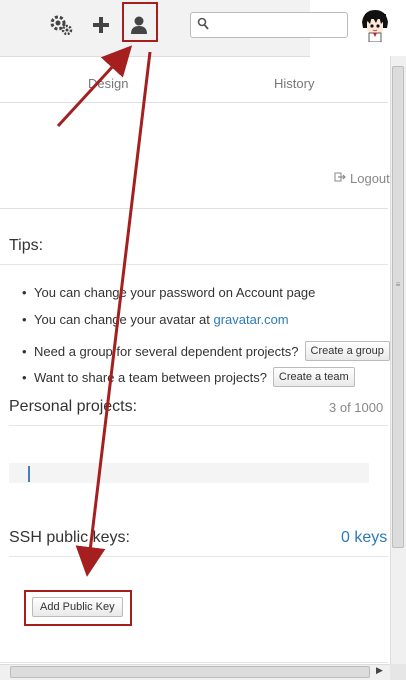  What do you see at coordinates (189, 473) in the screenshot?
I see `projects-list` at bounding box center [189, 473].